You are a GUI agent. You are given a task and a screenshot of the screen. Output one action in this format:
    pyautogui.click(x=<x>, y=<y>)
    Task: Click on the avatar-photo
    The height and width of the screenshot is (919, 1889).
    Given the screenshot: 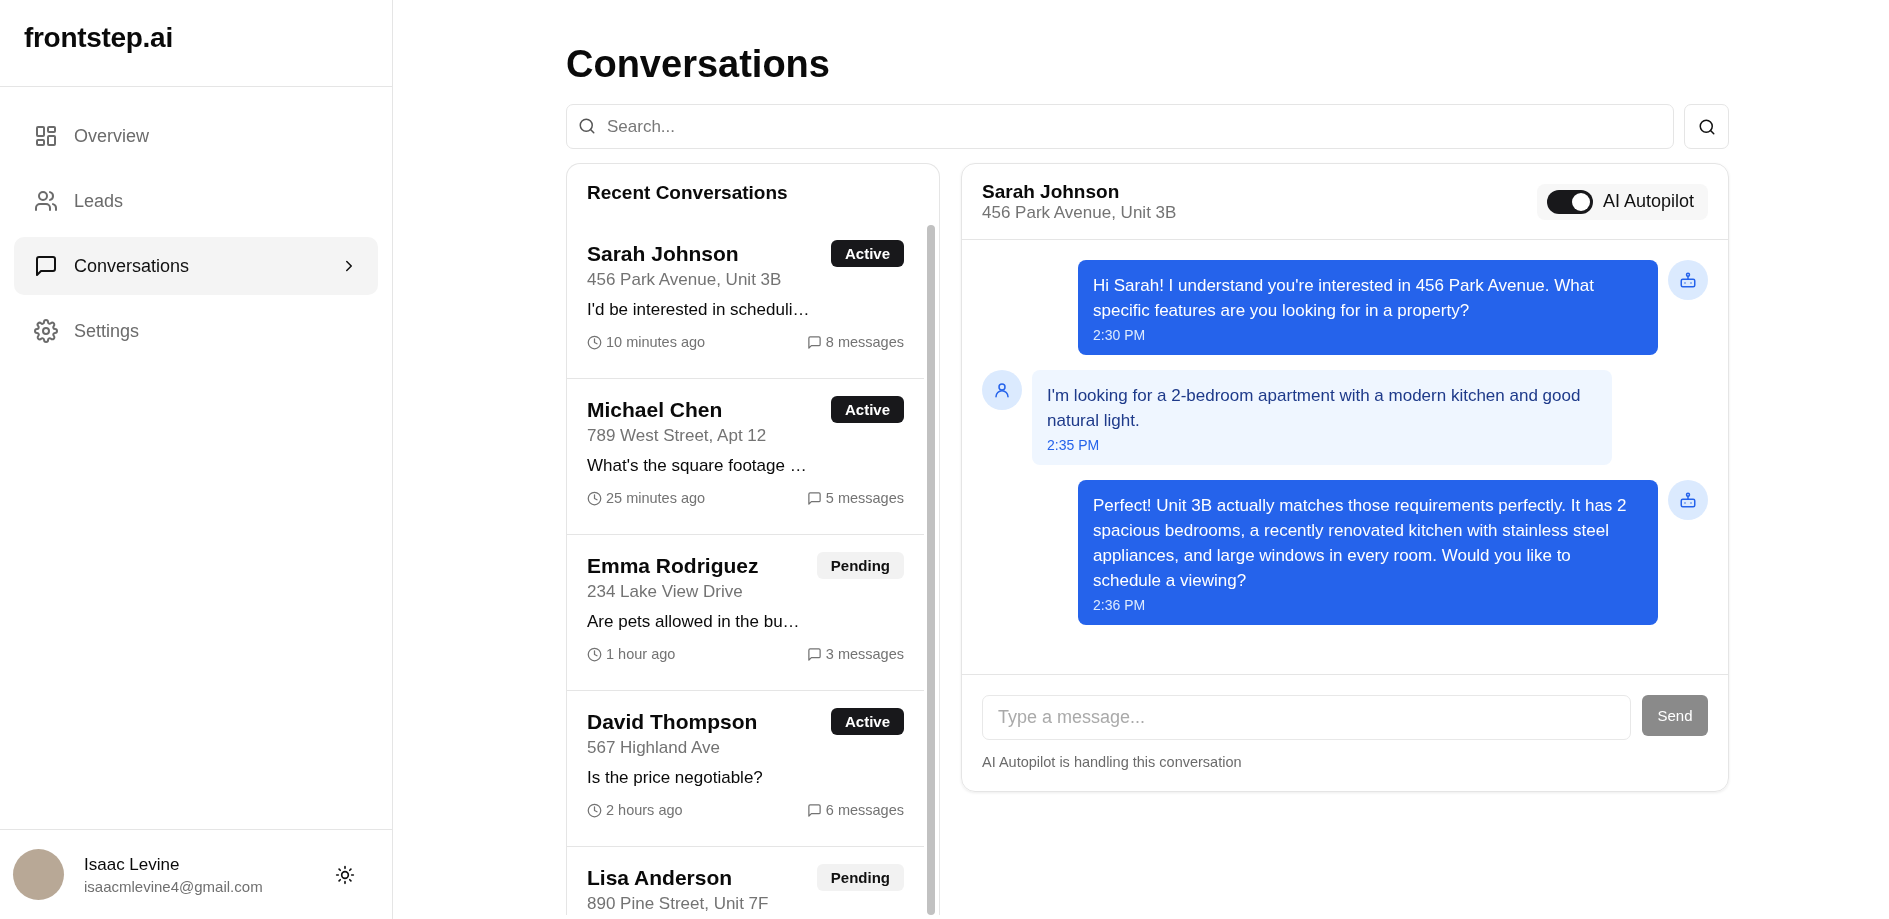 What is the action you would take?
    pyautogui.click(x=38, y=874)
    